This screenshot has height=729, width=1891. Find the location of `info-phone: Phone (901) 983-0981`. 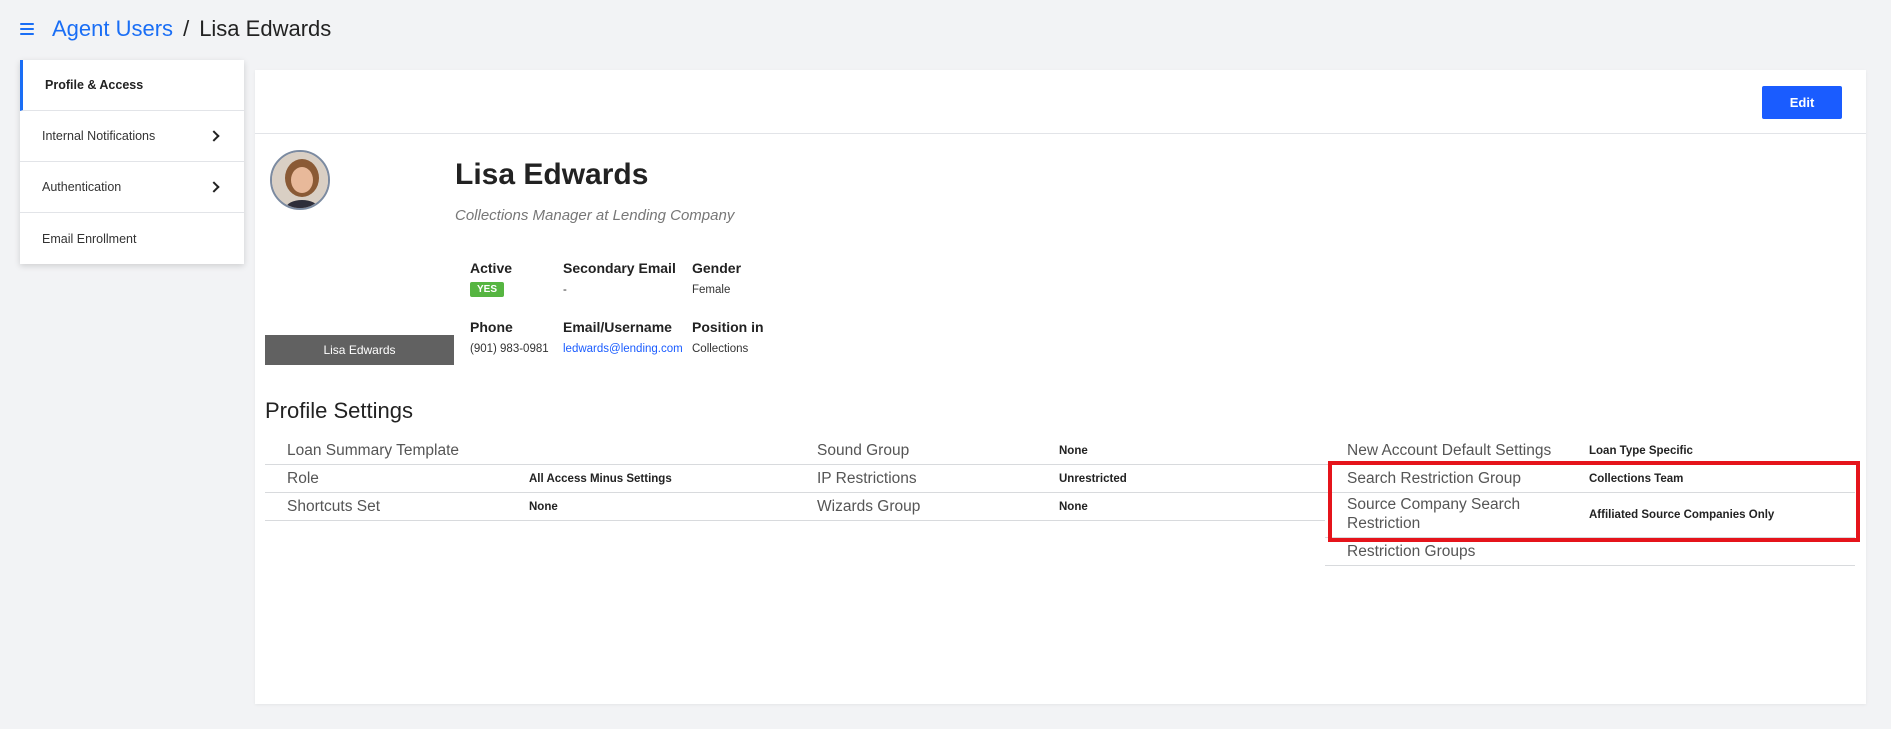

info-phone: Phone (901) 983-0981 is located at coordinates (509, 337).